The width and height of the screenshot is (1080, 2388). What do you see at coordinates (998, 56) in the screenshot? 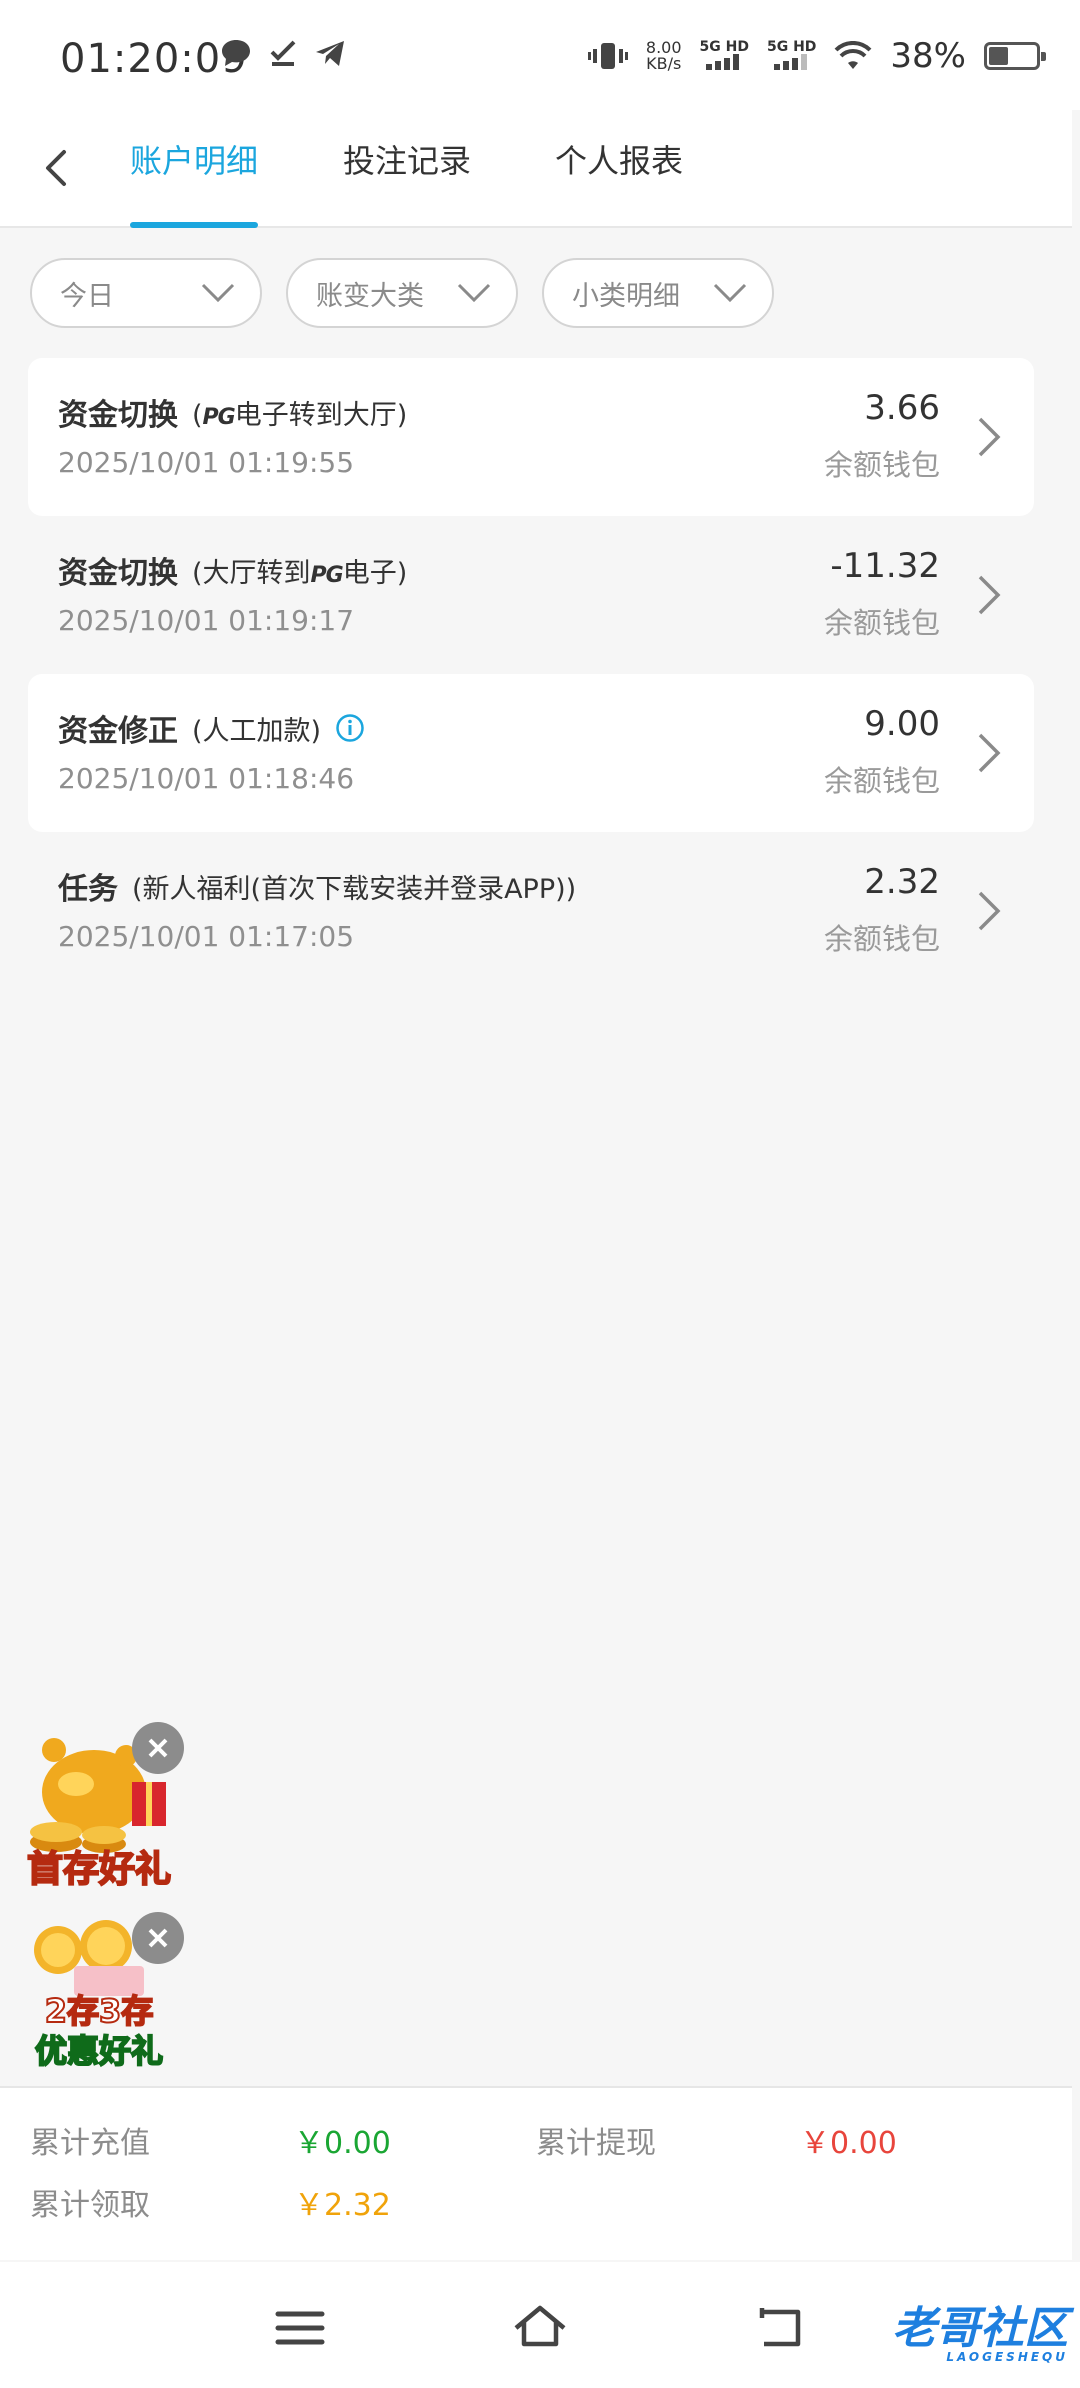
I see `battery-fill` at bounding box center [998, 56].